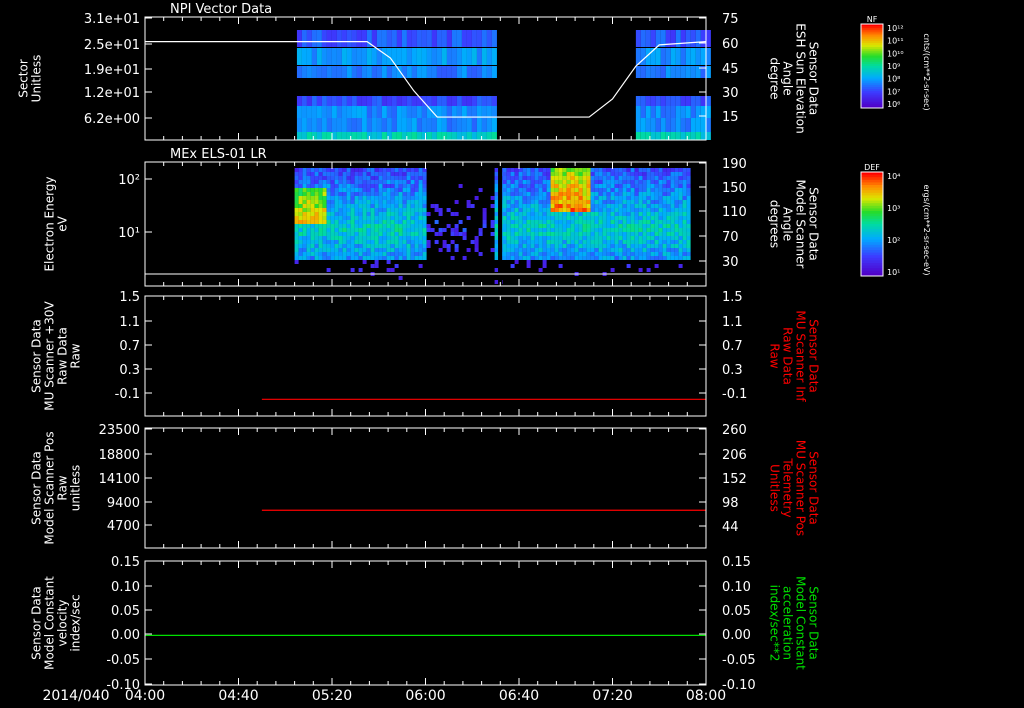  I want to click on colorbar-units: cnts/(cm**2-sr-sec), so click(926, 71).